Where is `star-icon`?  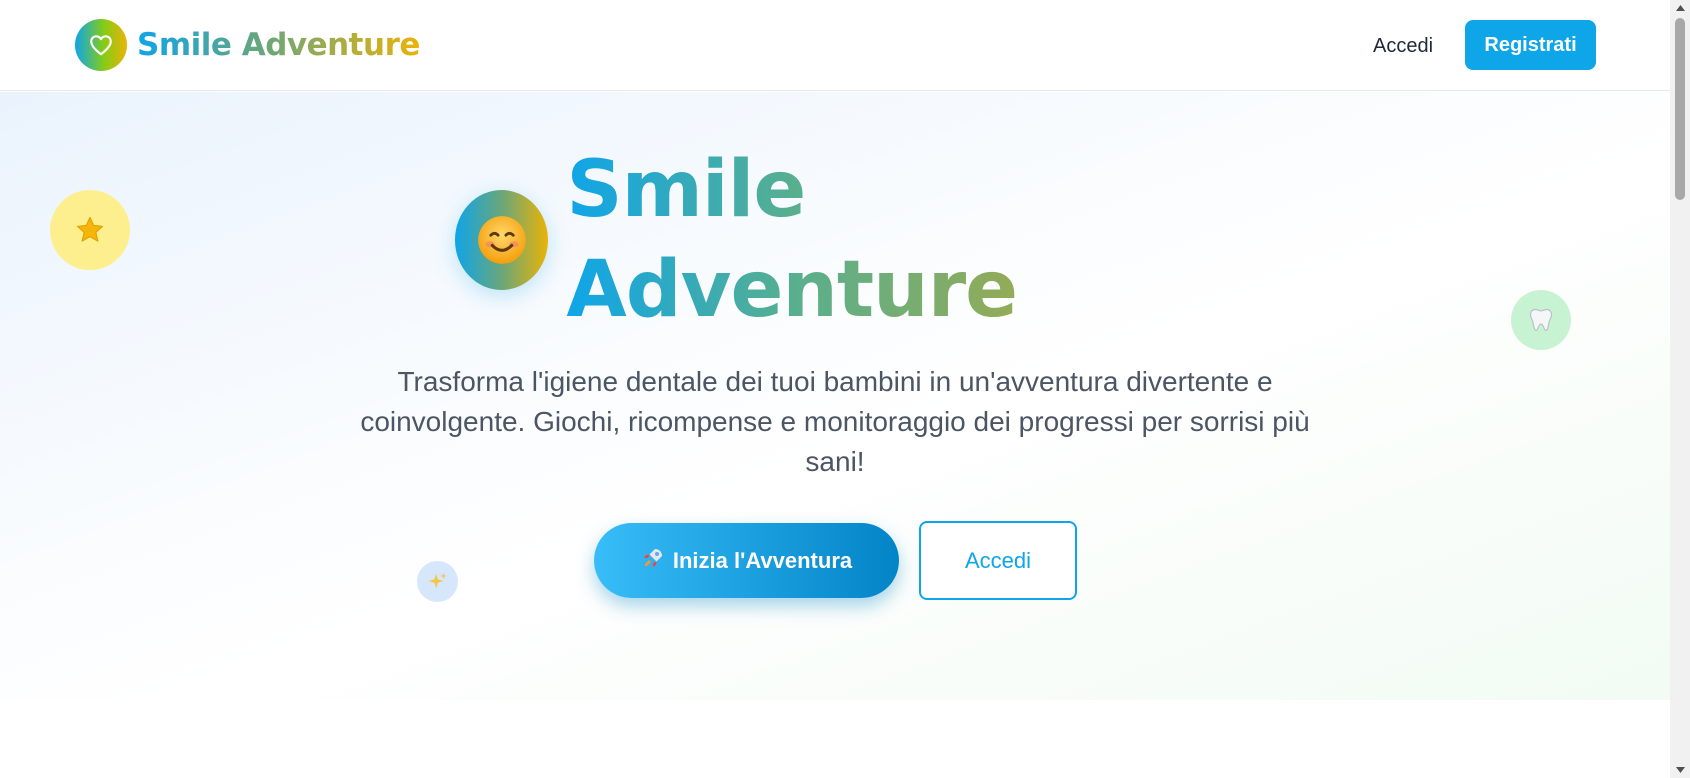 star-icon is located at coordinates (90, 230).